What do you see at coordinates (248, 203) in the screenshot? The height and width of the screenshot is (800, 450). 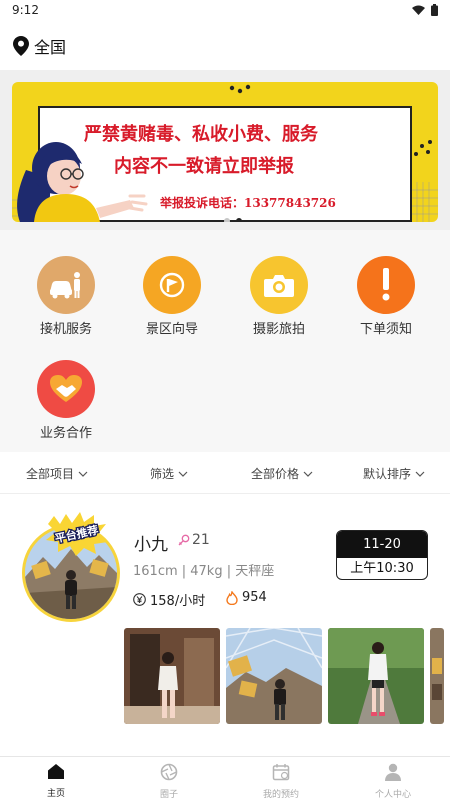 I see `banner-hotline: 举报投诉电话：13377843726` at bounding box center [248, 203].